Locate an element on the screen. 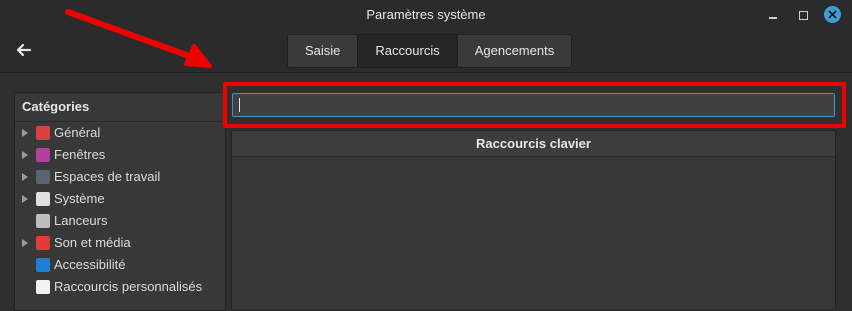 Image resolution: width=852 pixels, height=311 pixels. search-input is located at coordinates (541, 105).